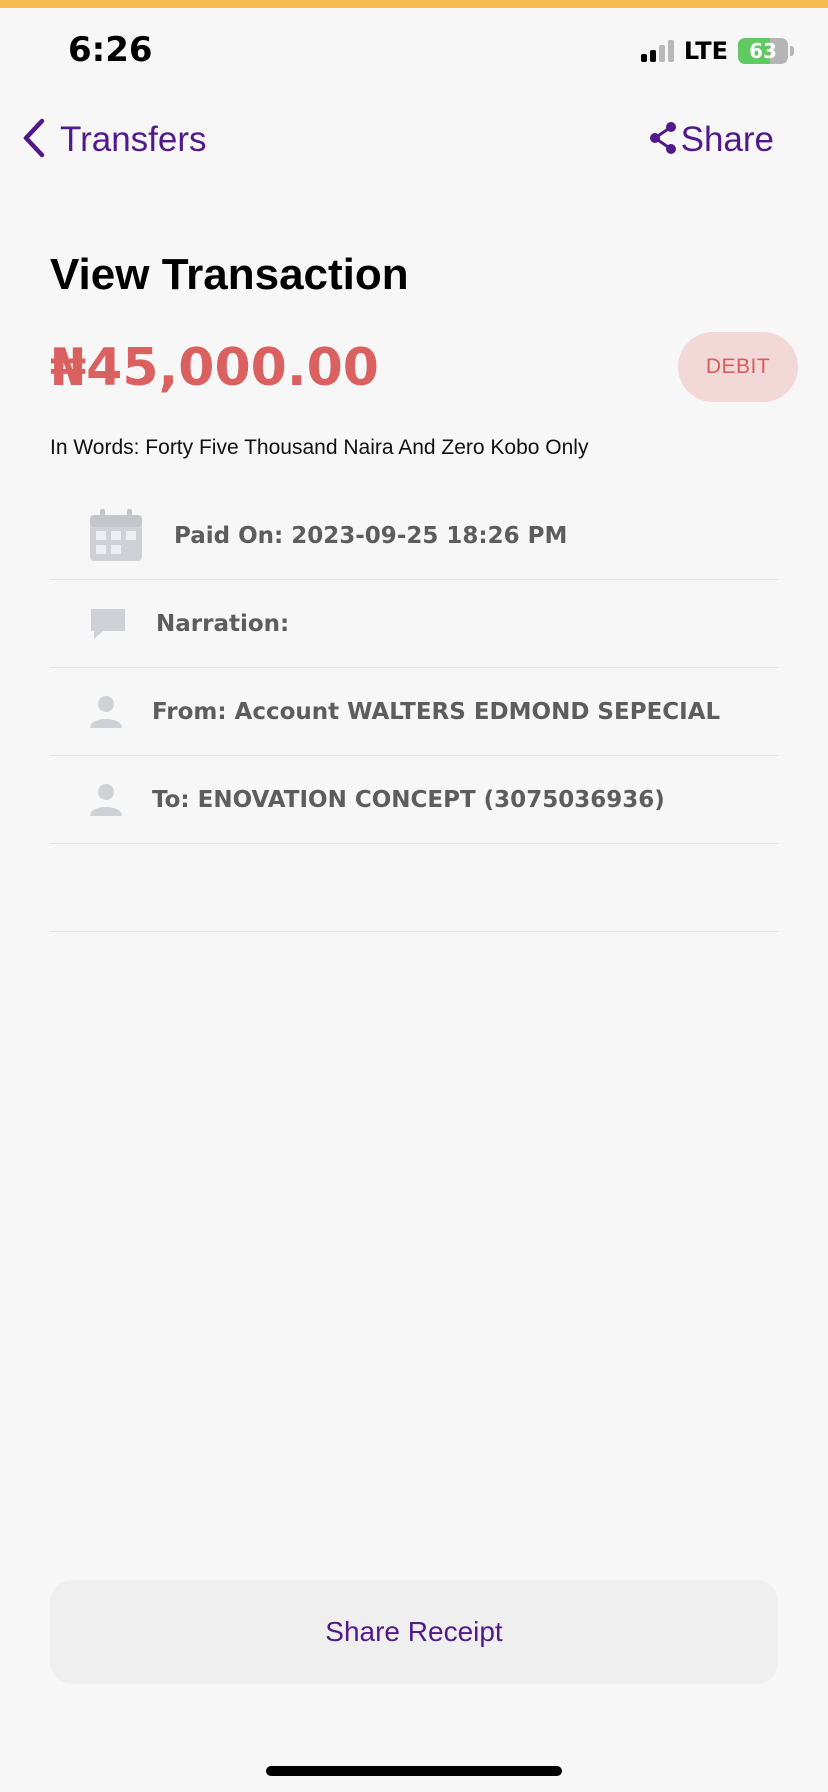 The width and height of the screenshot is (828, 1792). Describe the element at coordinates (738, 367) in the screenshot. I see `transaction-type-badge: DEBIT` at that location.